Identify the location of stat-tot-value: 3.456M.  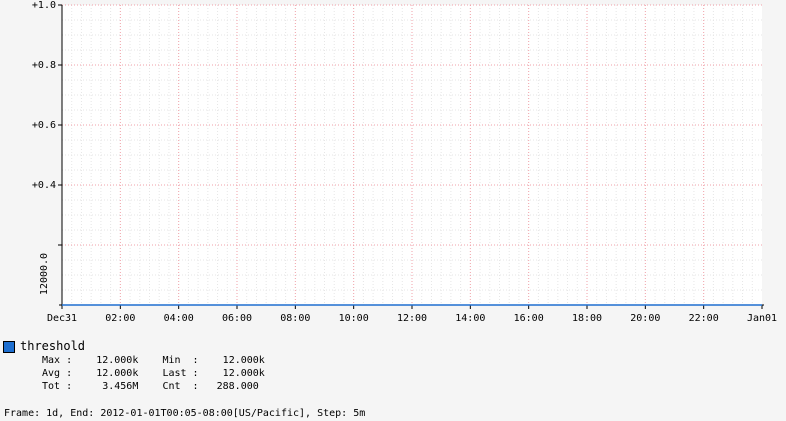
(120, 386).